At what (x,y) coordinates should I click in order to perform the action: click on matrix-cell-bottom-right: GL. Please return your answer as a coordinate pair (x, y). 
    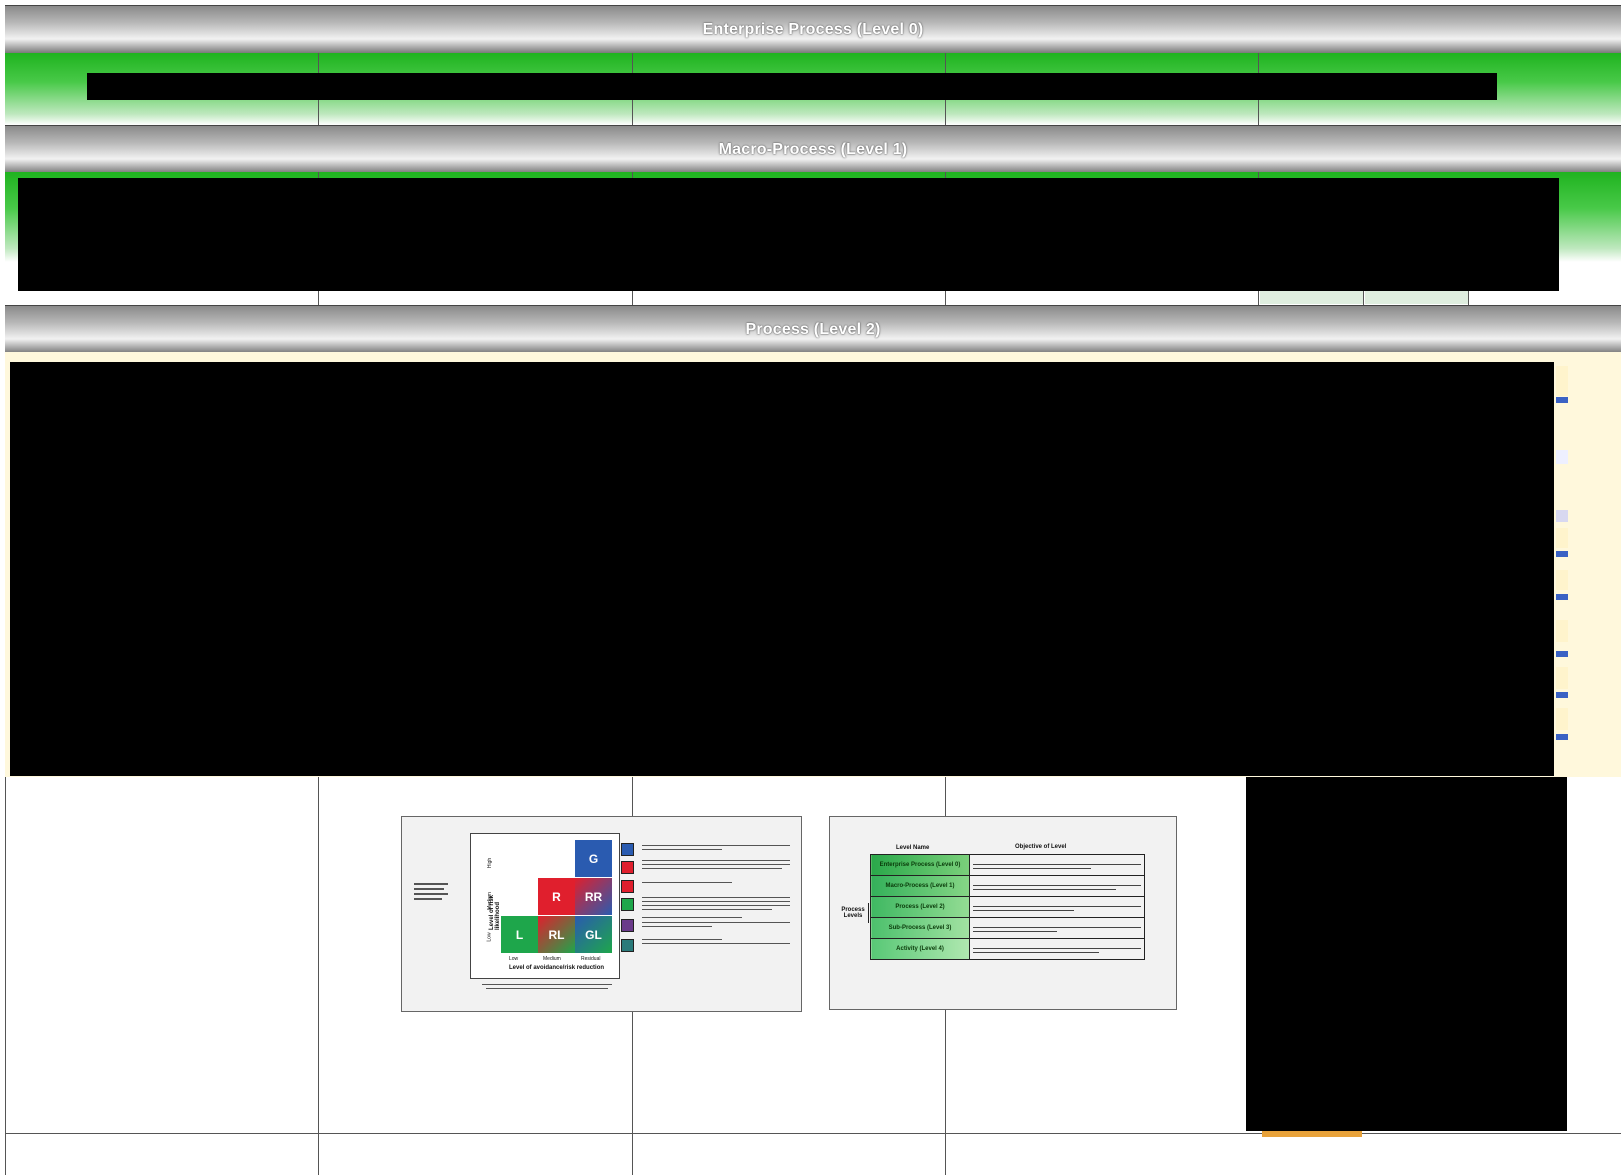
    Looking at the image, I should click on (593, 934).